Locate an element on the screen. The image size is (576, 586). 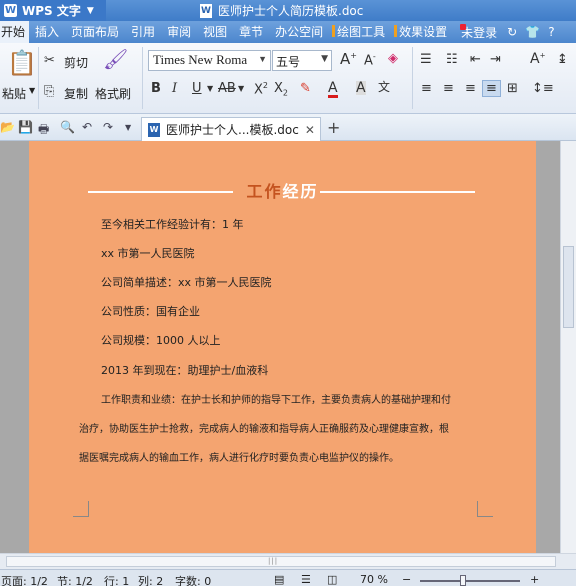
document-tab-bar: 📂 💾 🖶 🔍 ↶ ↷ ▼ W 医师护士个人...模板.doc ✕ + is located at coordinates (288, 127).